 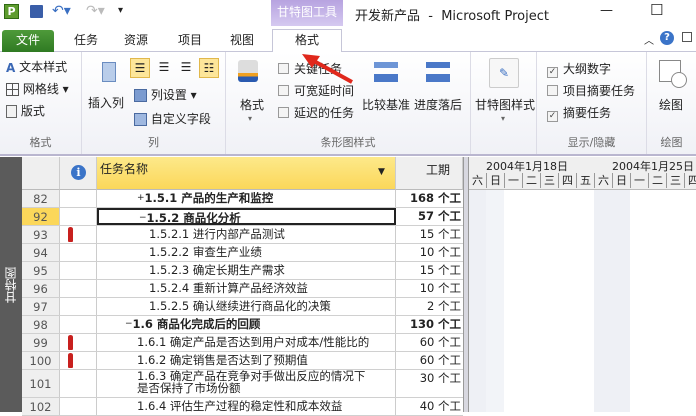 I want to click on timescale-day: 二, so click(x=658, y=180).